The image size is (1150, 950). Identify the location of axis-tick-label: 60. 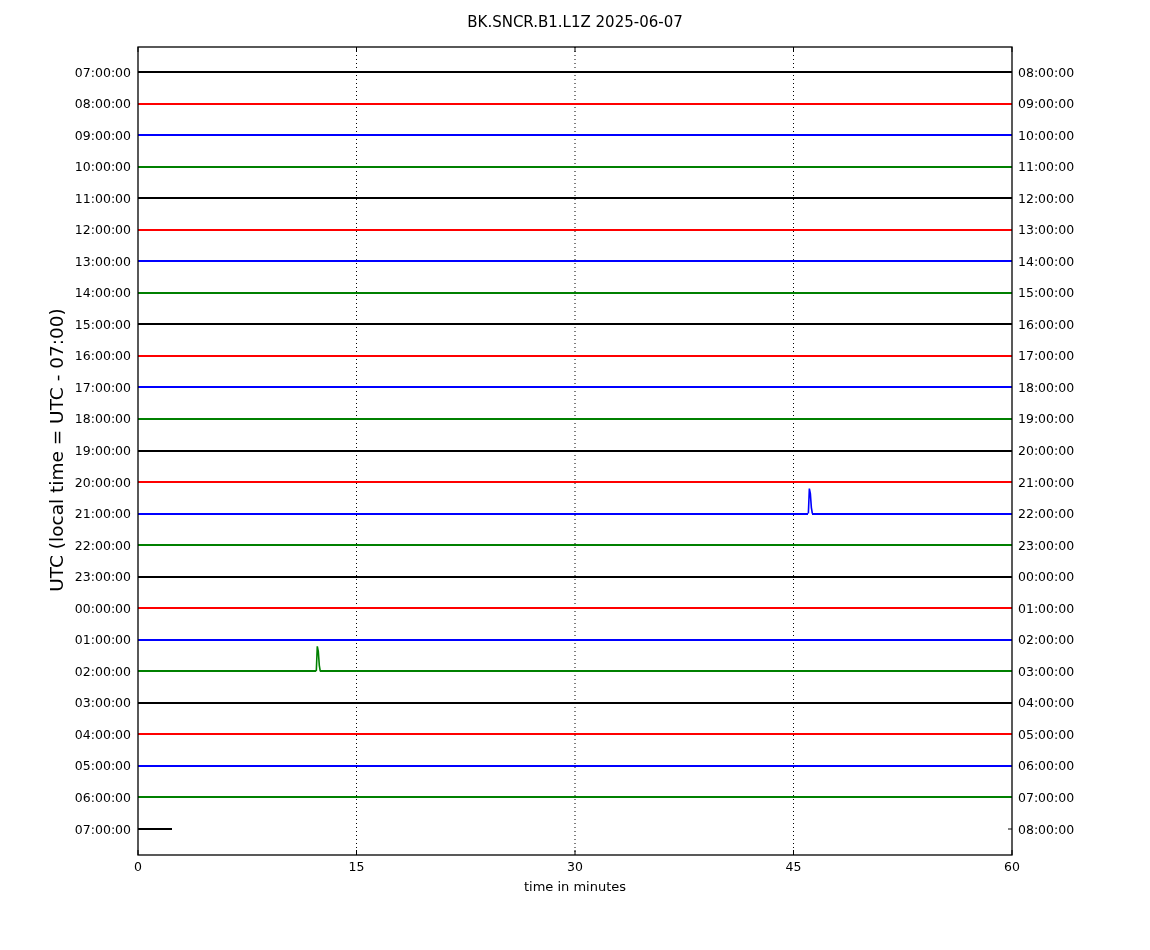
(1012, 866).